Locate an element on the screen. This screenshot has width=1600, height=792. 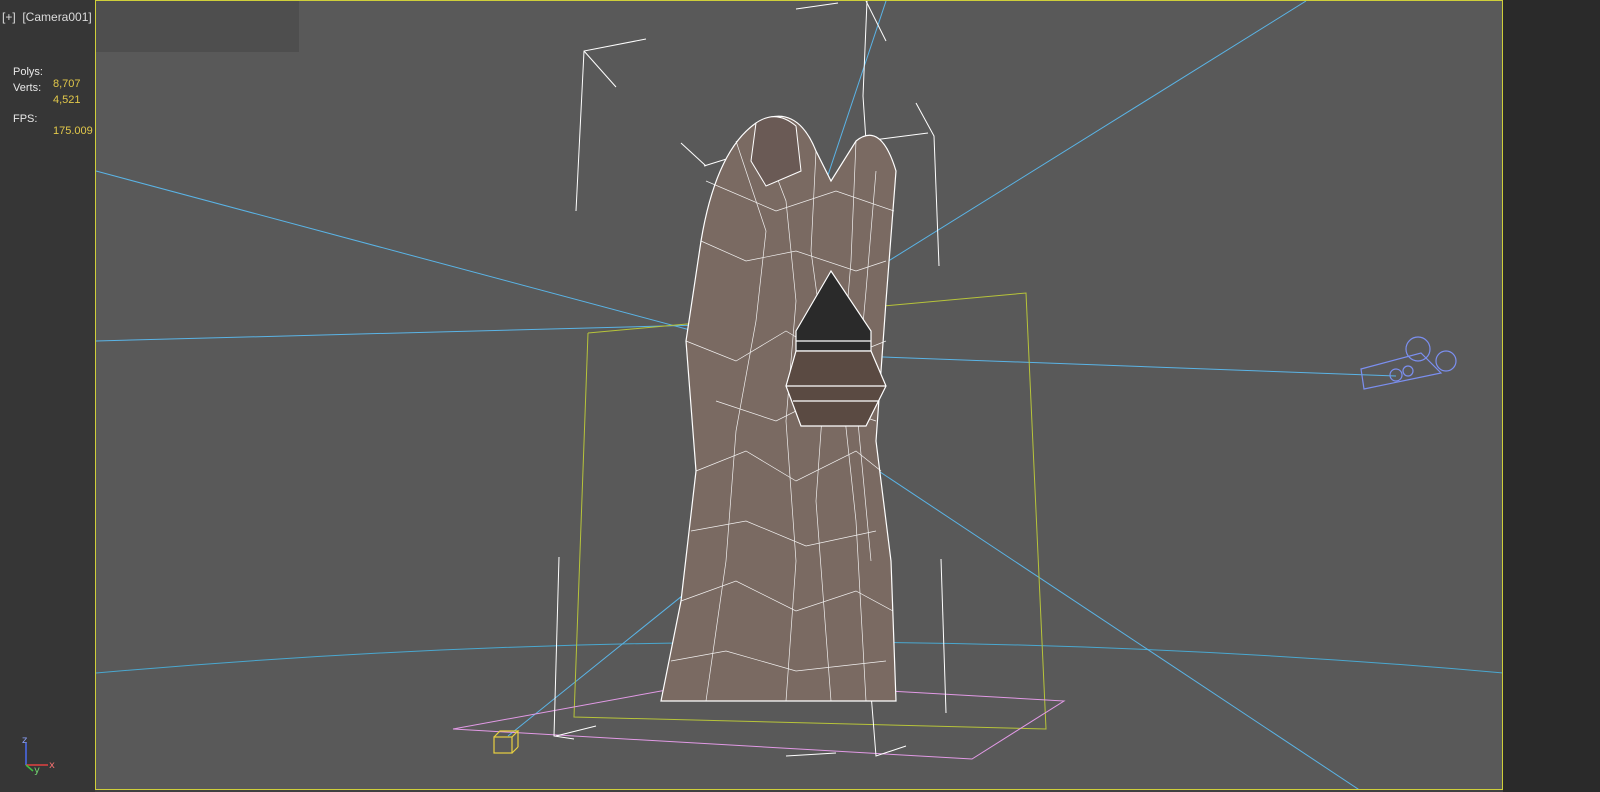
verts-label: Verts: is located at coordinates (27, 88).